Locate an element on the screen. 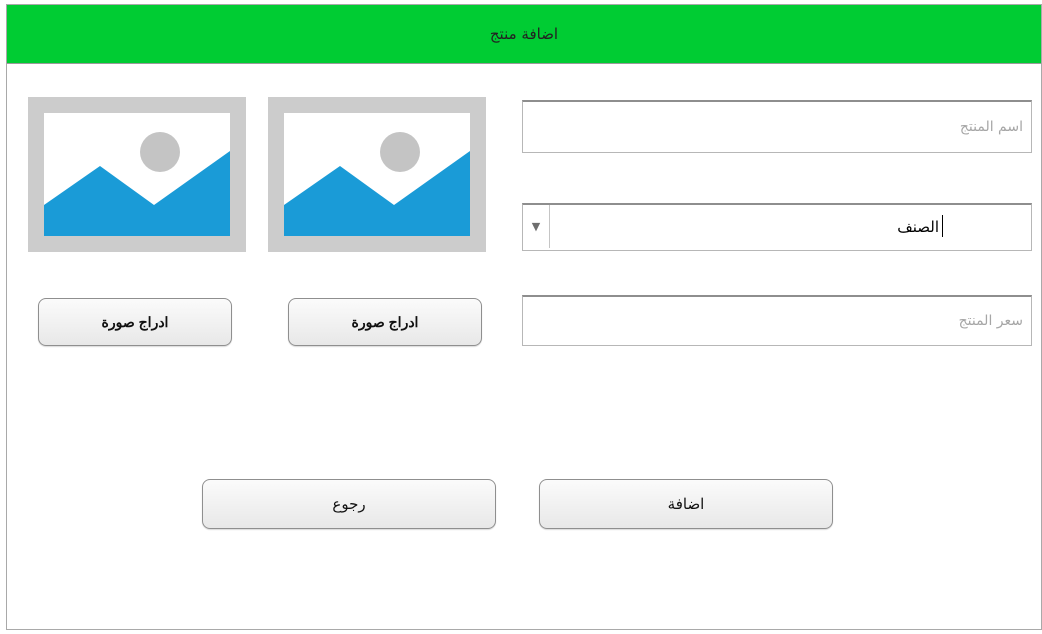 Image resolution: width=1042 pixels, height=634 pixels. product-price-input is located at coordinates (777, 321).